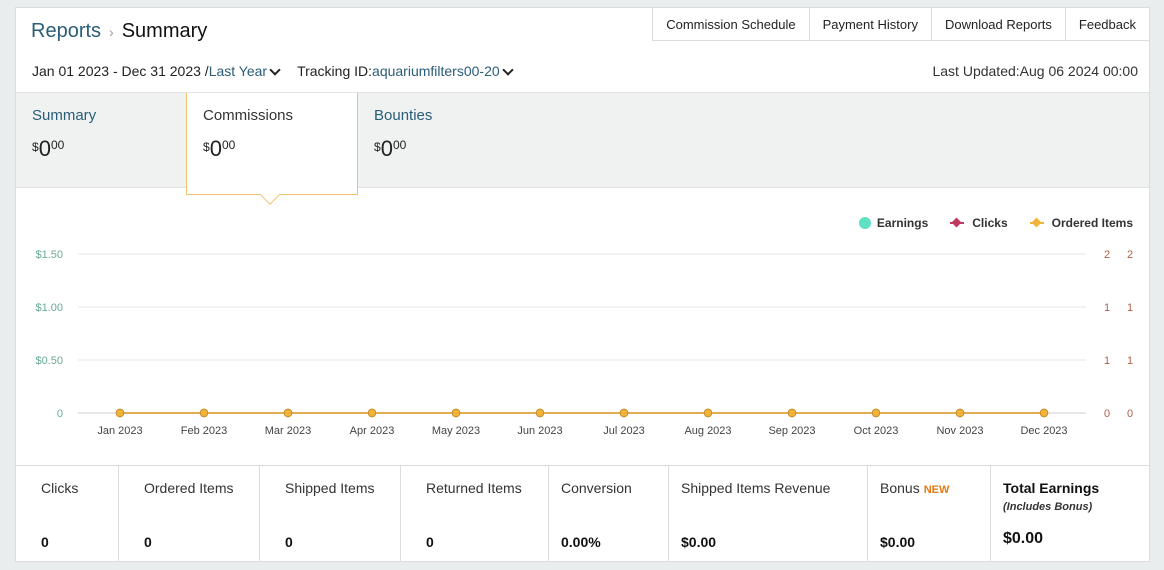 Image resolution: width=1164 pixels, height=570 pixels. Describe the element at coordinates (49, 361) in the screenshot. I see `y-left-tick-label: $0.50` at that location.